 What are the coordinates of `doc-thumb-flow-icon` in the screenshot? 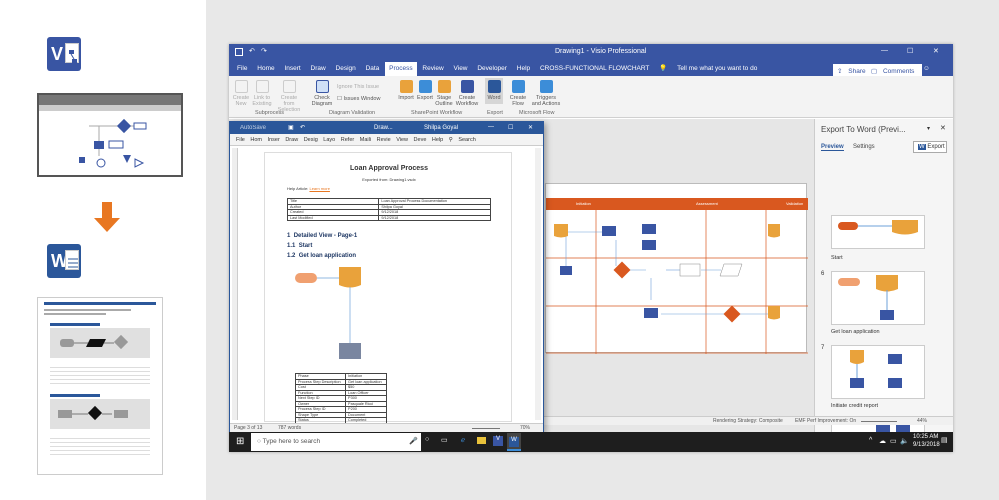 It's located at (94, 342).